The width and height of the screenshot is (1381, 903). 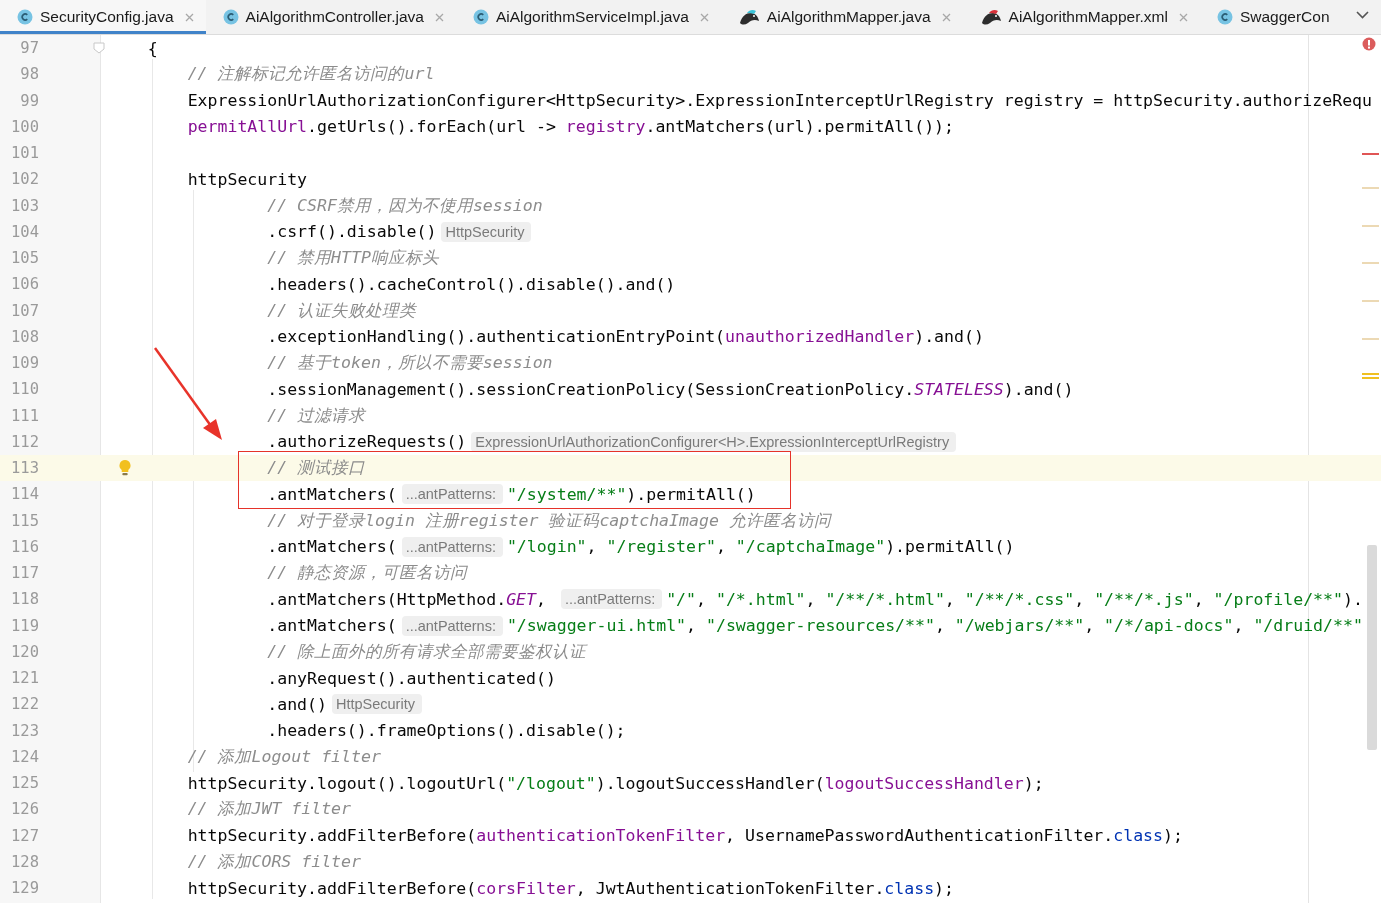 What do you see at coordinates (760, 547) in the screenshot?
I see `code-text: "/login", "/register", "/captchaImage").permitAll()` at bounding box center [760, 547].